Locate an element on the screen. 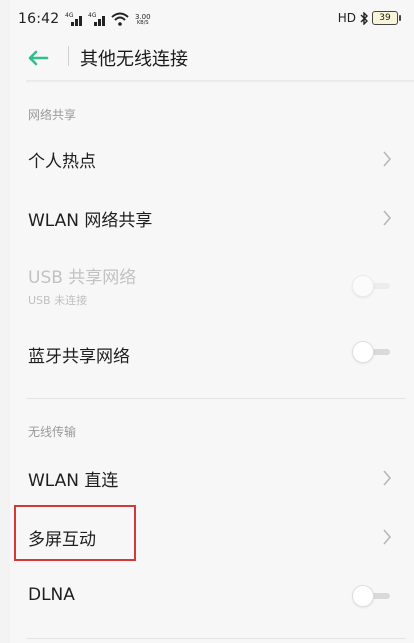 The width and height of the screenshot is (414, 643). back-button is located at coordinates (38, 58).